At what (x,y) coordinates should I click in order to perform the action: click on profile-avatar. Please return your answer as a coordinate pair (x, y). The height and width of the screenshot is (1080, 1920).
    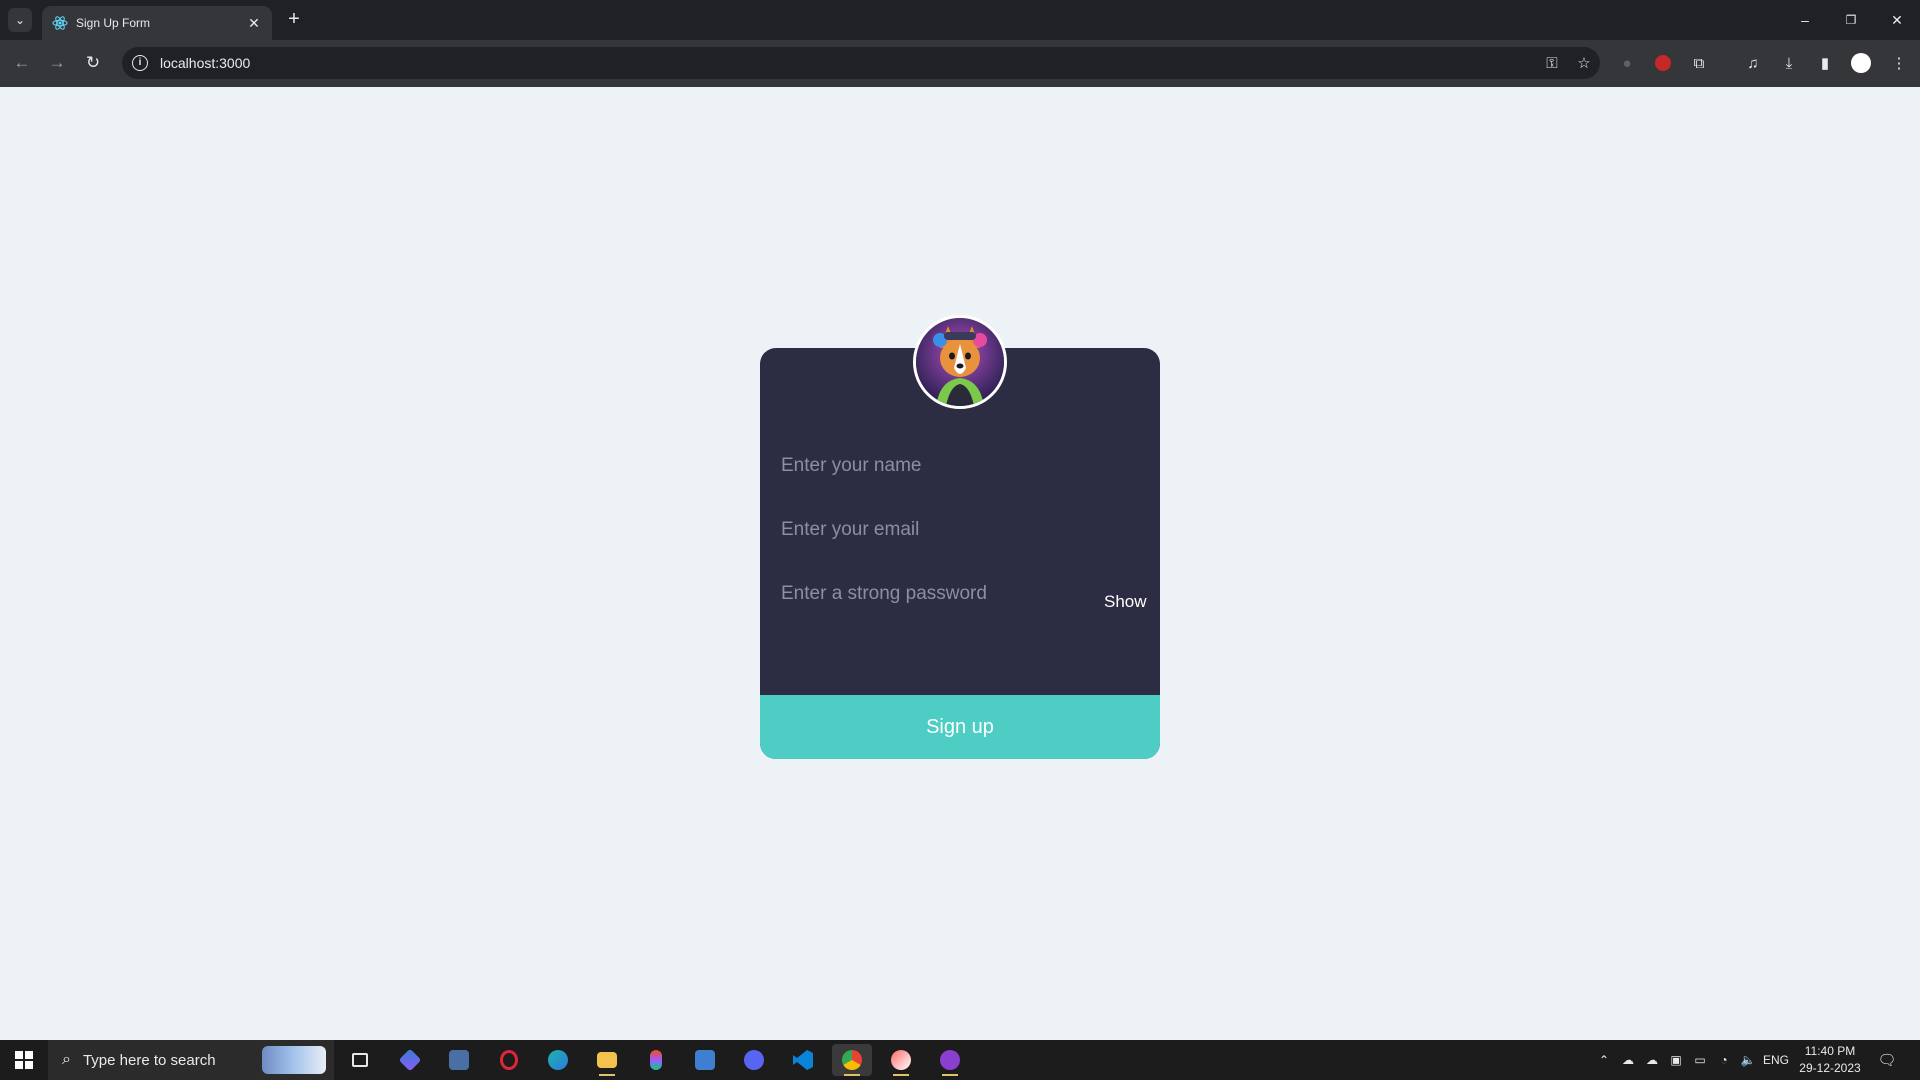
    Looking at the image, I should click on (1861, 63).